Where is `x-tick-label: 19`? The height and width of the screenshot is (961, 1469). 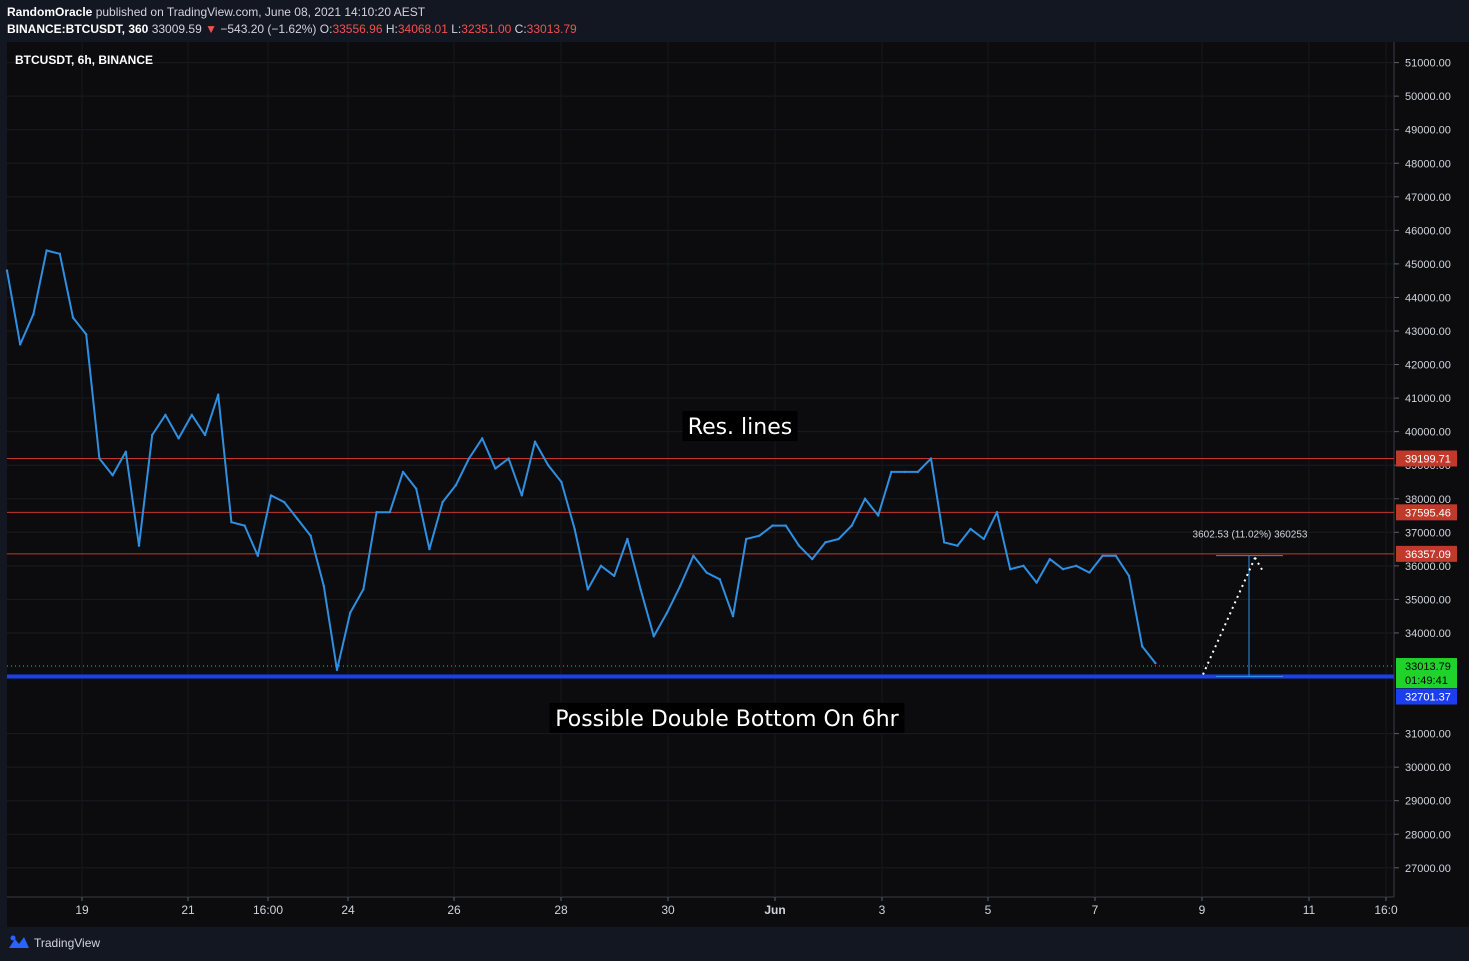 x-tick-label: 19 is located at coordinates (82, 910).